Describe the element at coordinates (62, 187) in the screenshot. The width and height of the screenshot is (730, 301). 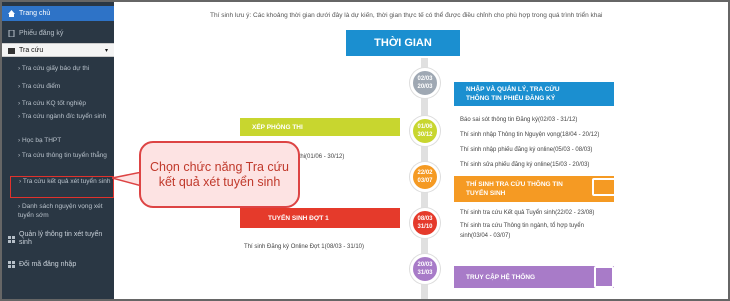
I see `sidebar-subitem-admission-results: › Tra cứu kết quả xét tuyển sinh` at that location.